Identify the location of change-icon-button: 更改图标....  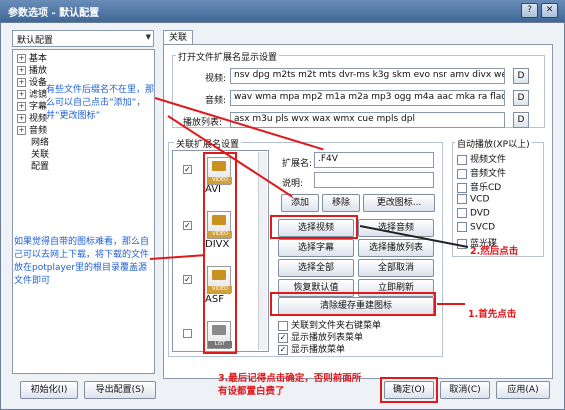
(399, 203).